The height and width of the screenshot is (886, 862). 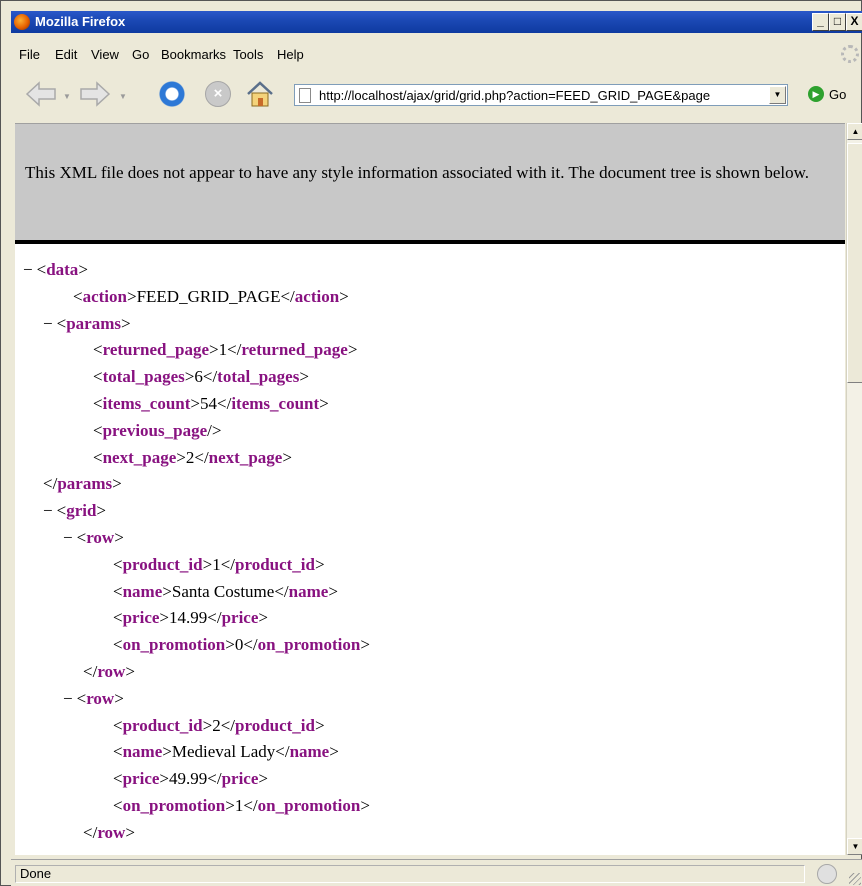 I want to click on close-button: X, so click(x=854, y=22).